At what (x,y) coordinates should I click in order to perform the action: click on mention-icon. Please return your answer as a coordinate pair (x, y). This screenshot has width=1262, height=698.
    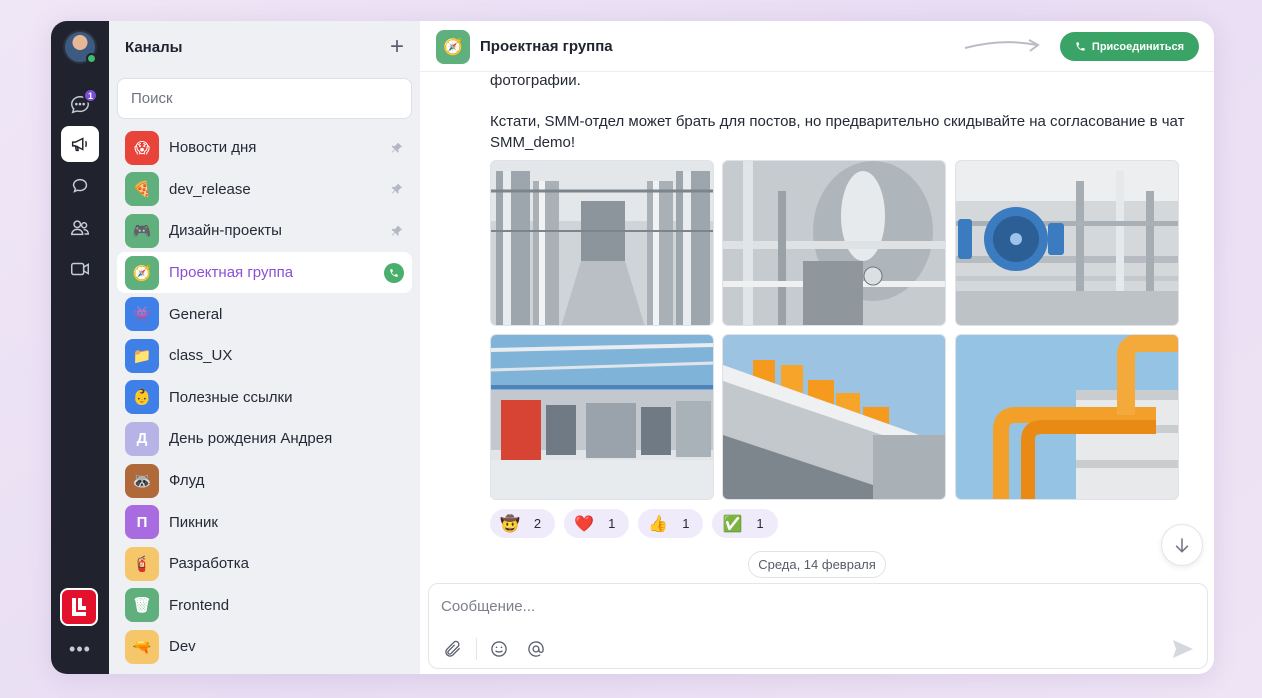
    Looking at the image, I should click on (536, 649).